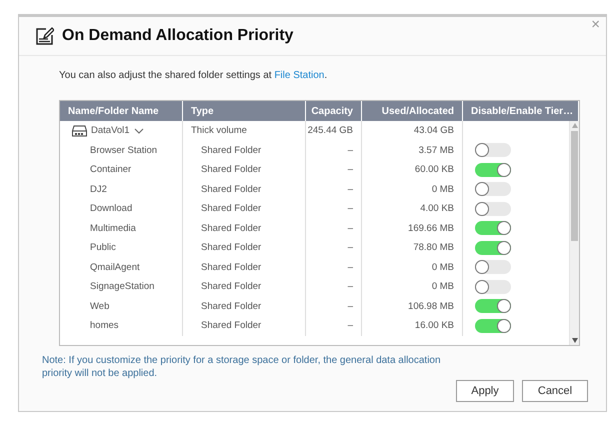  Describe the element at coordinates (115, 267) in the screenshot. I see `folder-name: QmailAgent` at that location.